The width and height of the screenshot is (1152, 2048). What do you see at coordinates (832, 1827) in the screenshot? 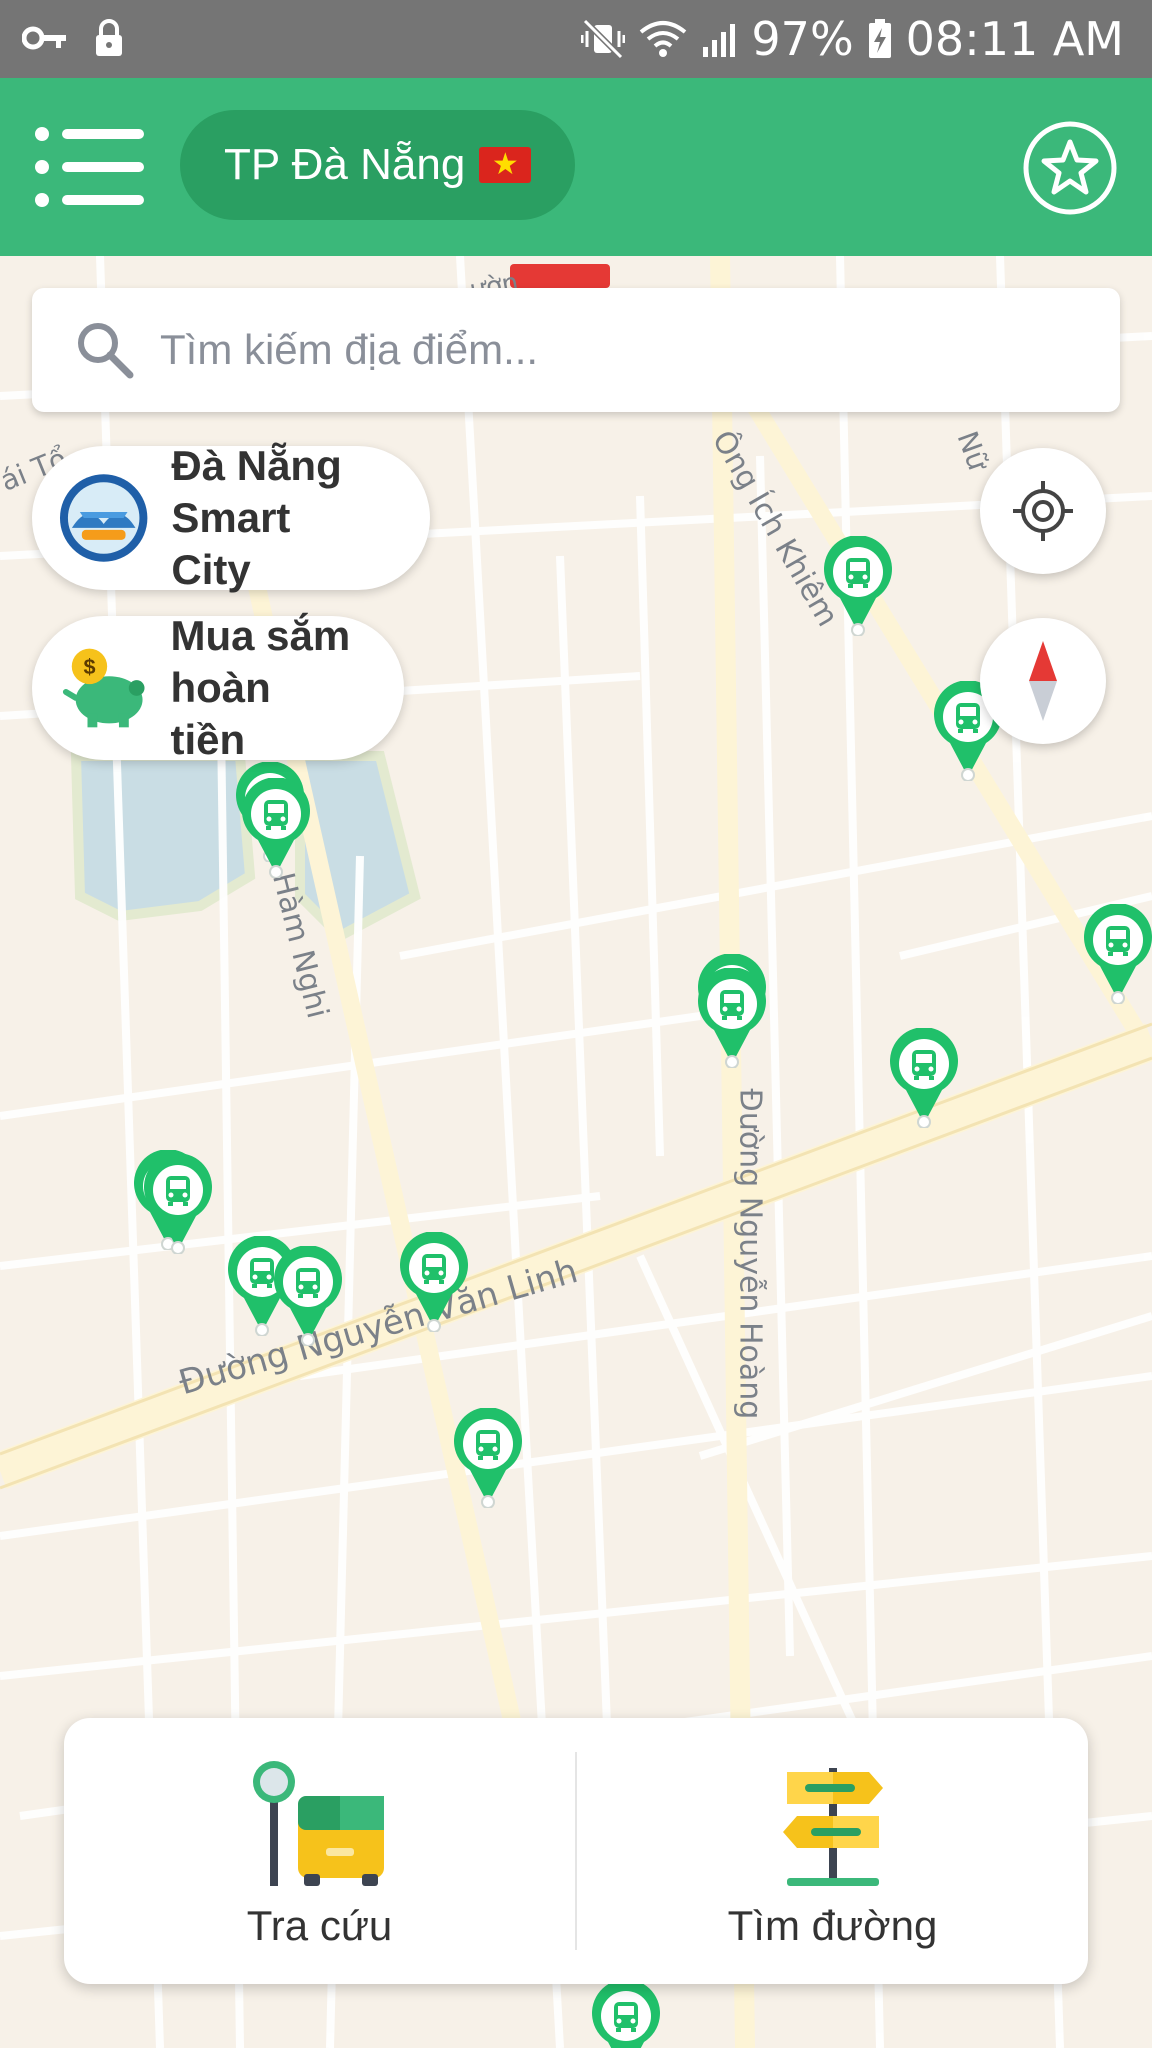
I see `signpost-icon` at bounding box center [832, 1827].